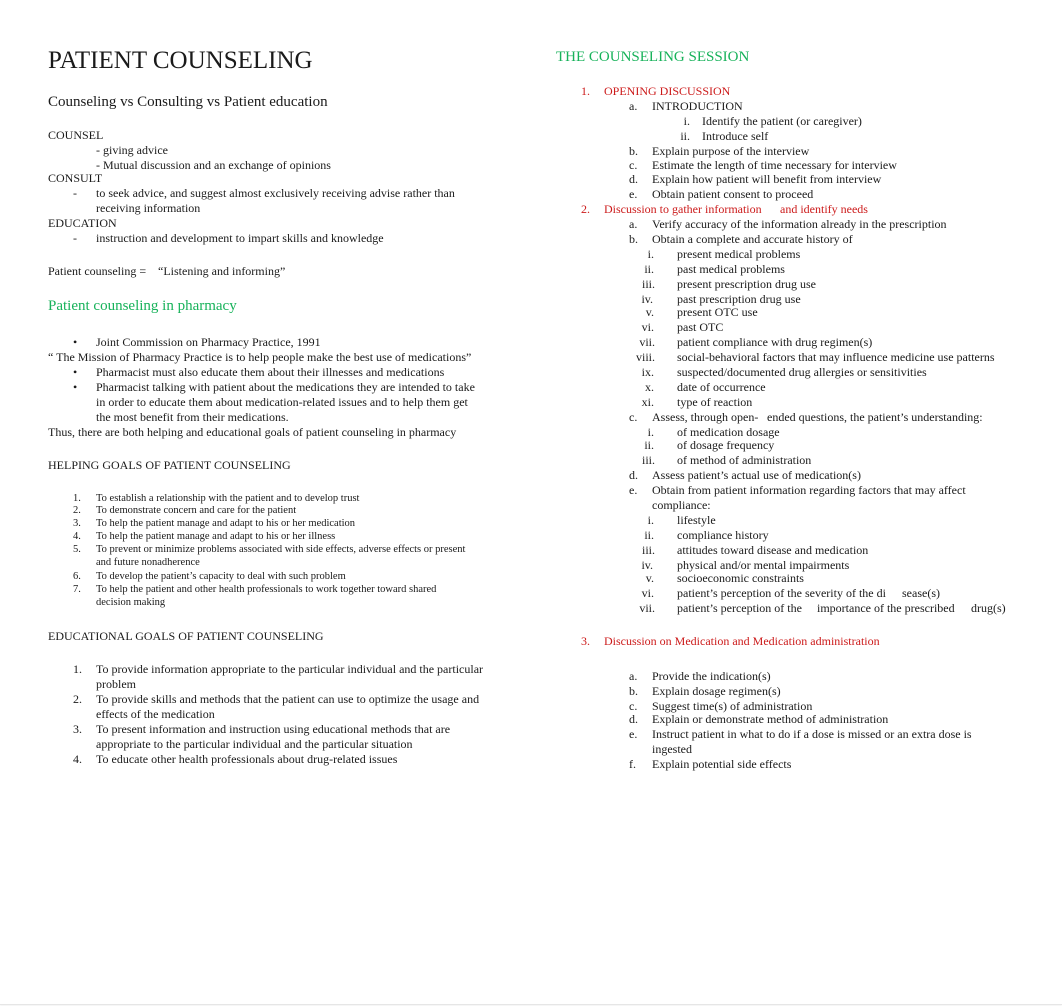 The height and width of the screenshot is (1006, 1062). What do you see at coordinates (647, 327) in the screenshot?
I see `subitem-label: vi.` at bounding box center [647, 327].